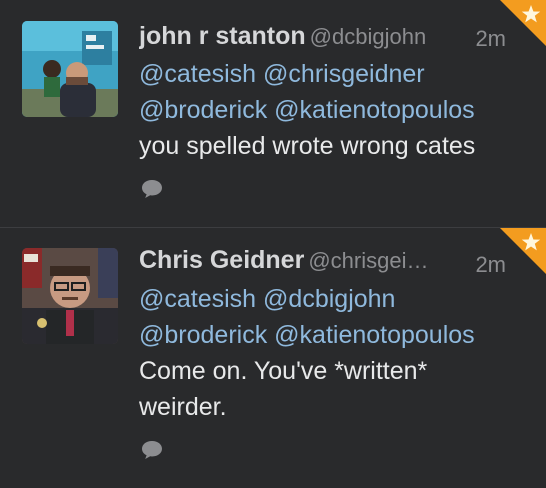 The image size is (546, 488). Describe the element at coordinates (344, 74) in the screenshot. I see `mention-link: @chrisgeidner` at that location.